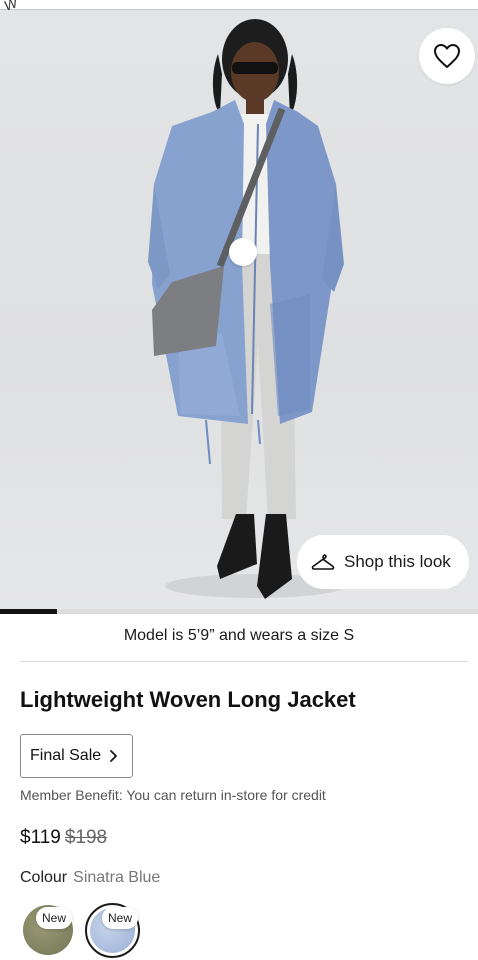 This screenshot has width=478, height=960. I want to click on colour-label: Colour, so click(44, 877).